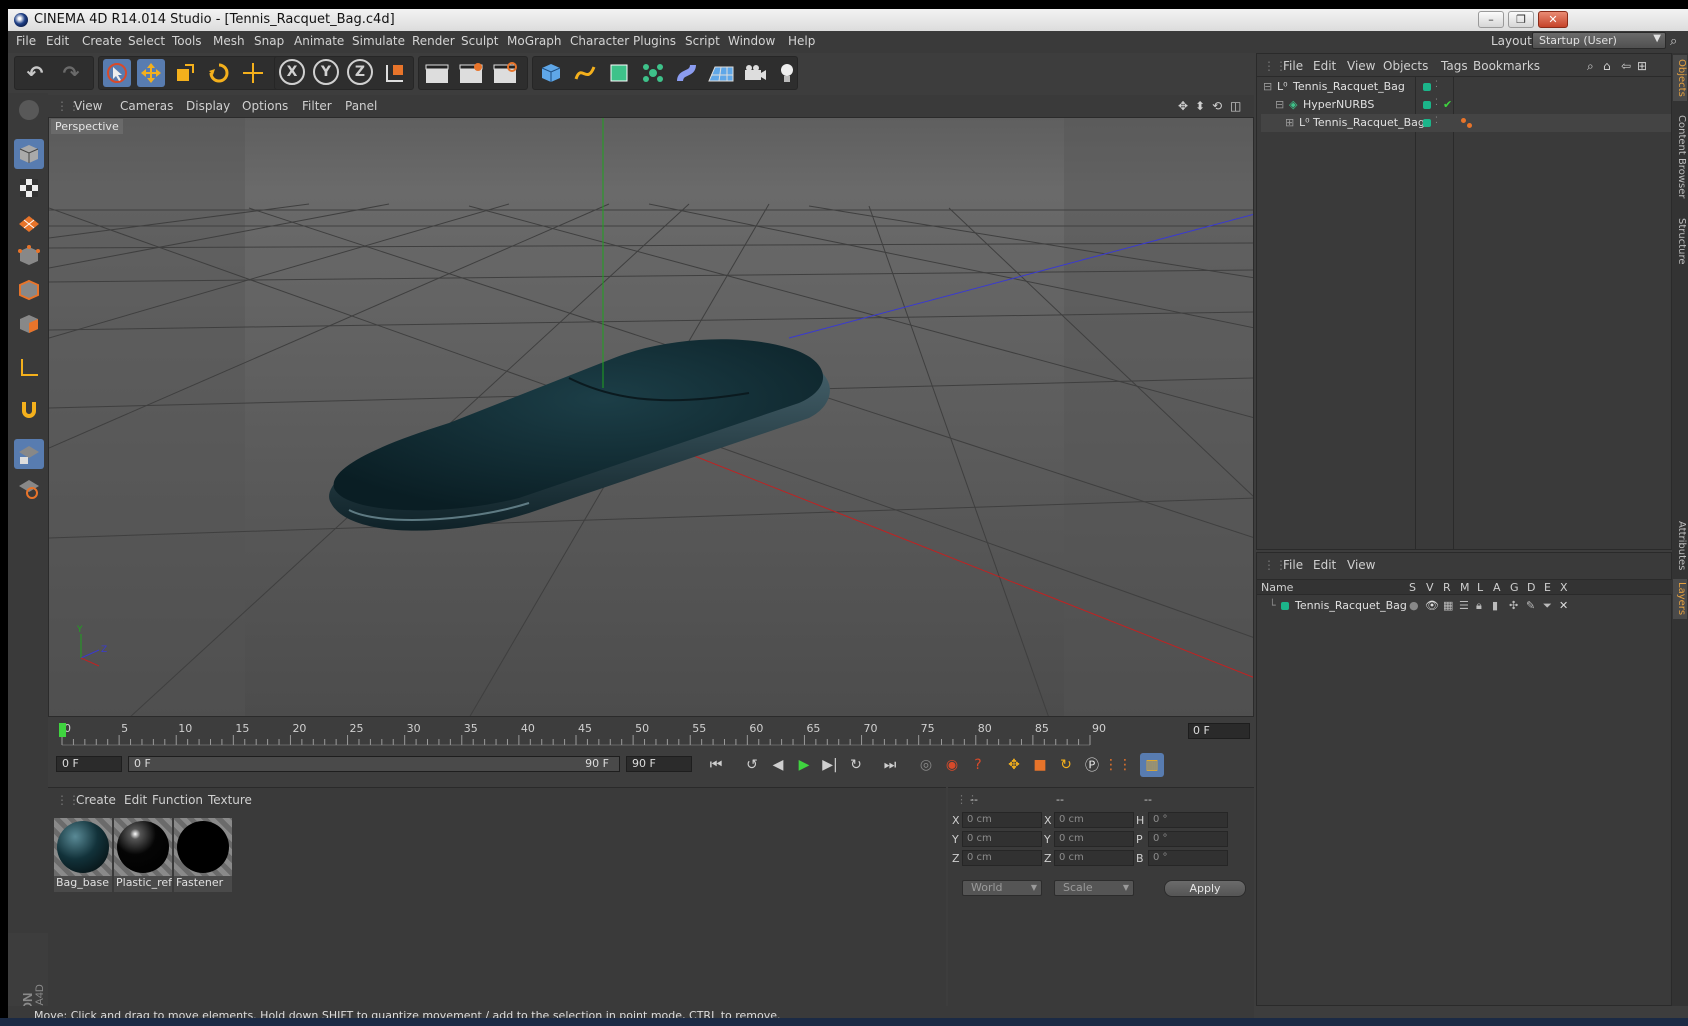 This screenshot has height=1026, width=1688. Describe the element at coordinates (265, 106) in the screenshot. I see `viewport-menu-options: Options` at that location.